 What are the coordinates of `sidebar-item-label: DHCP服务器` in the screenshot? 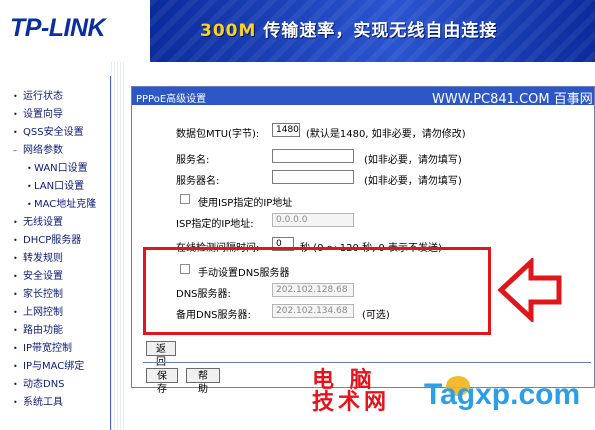 It's located at (52, 240).